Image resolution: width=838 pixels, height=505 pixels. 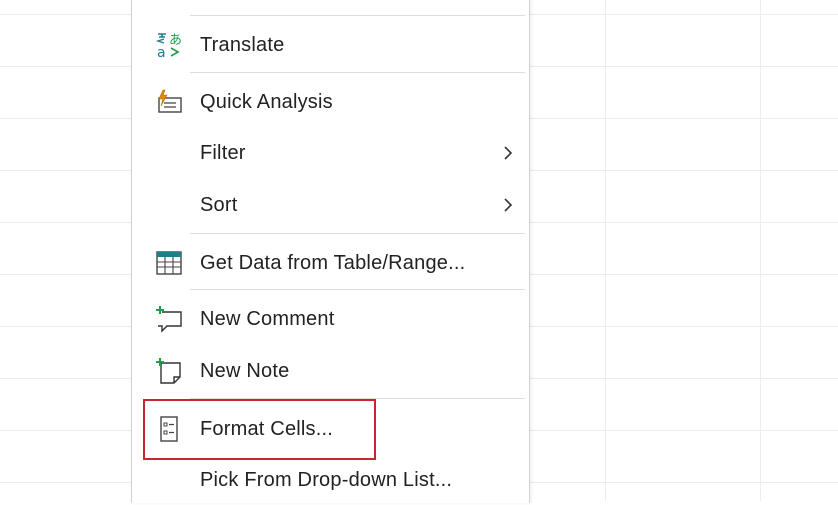 What do you see at coordinates (169, 263) in the screenshot?
I see `table-range-icon` at bounding box center [169, 263].